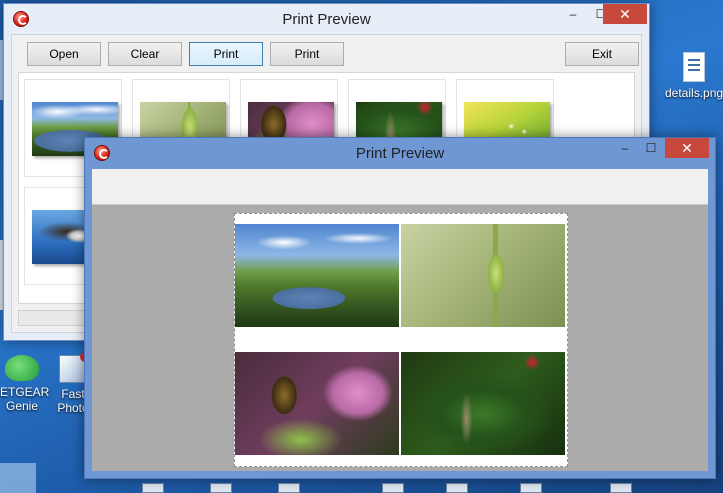 This screenshot has width=723, height=493. What do you see at coordinates (694, 93) in the screenshot?
I see `desktop-icon-label: details.png` at bounding box center [694, 93].